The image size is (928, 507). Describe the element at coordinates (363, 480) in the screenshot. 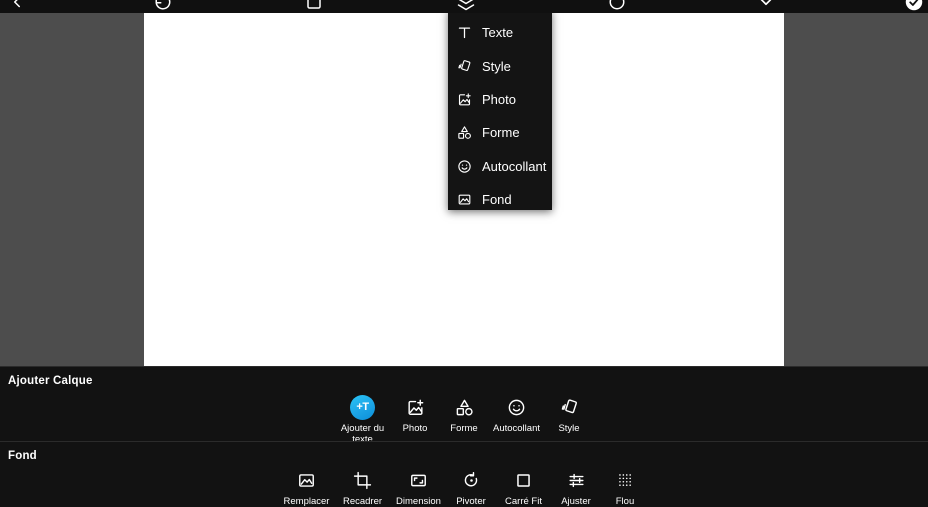

I see `crop-icon` at that location.